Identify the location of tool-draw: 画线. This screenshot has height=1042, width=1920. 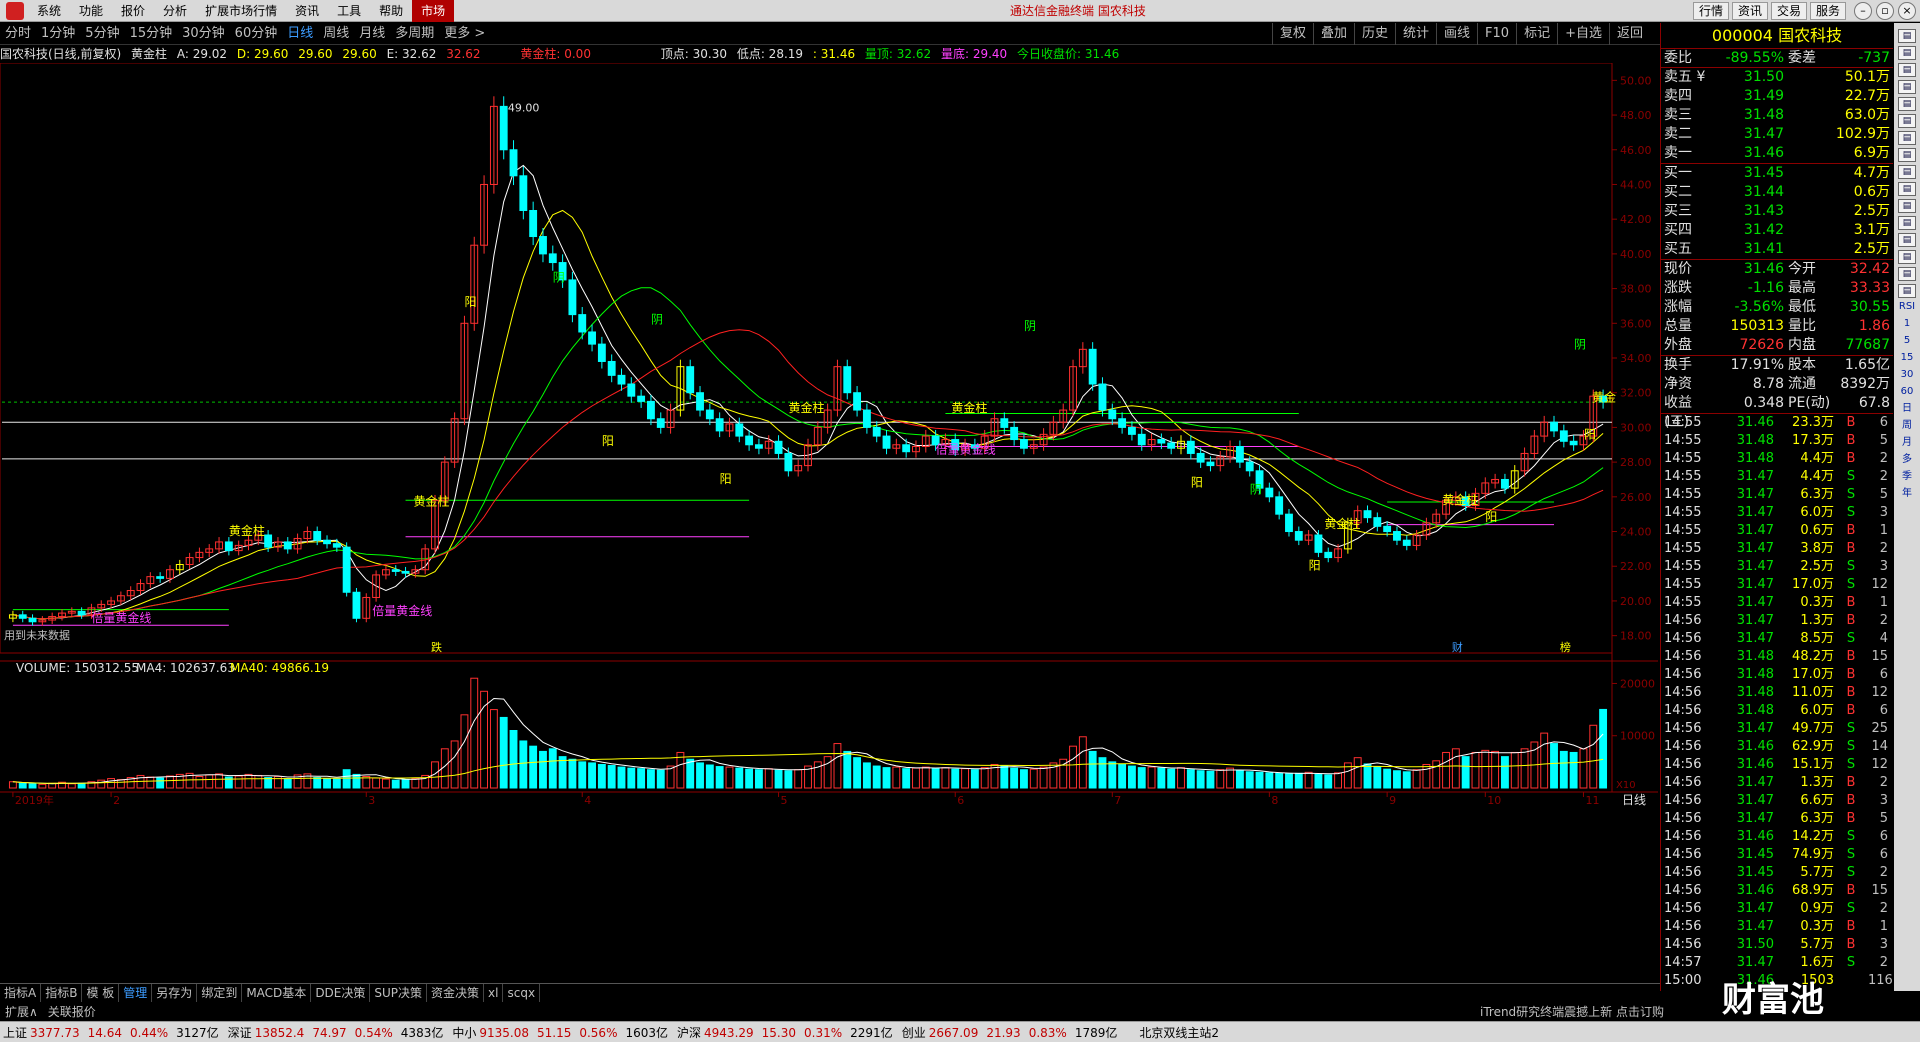
(1456, 33).